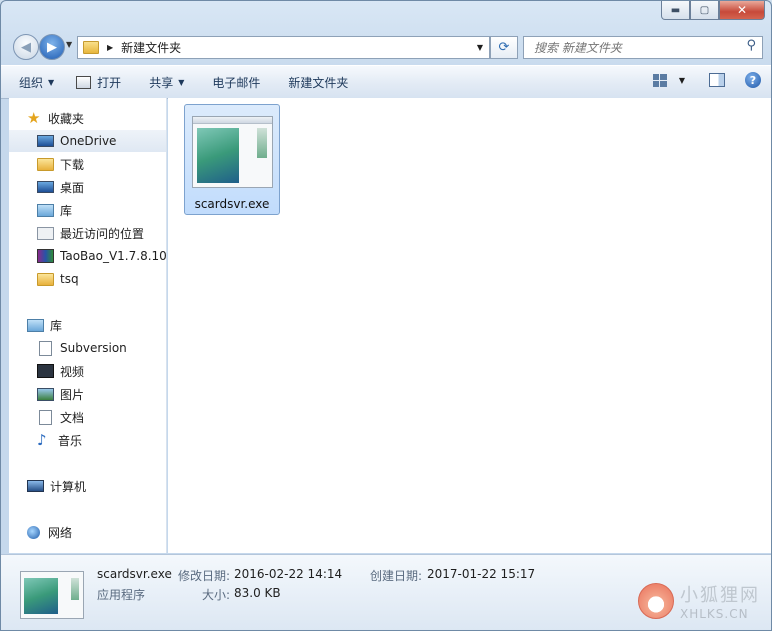 Image resolution: width=772 pixels, height=631 pixels. I want to click on details-created-label: 创建日期:, so click(396, 576).